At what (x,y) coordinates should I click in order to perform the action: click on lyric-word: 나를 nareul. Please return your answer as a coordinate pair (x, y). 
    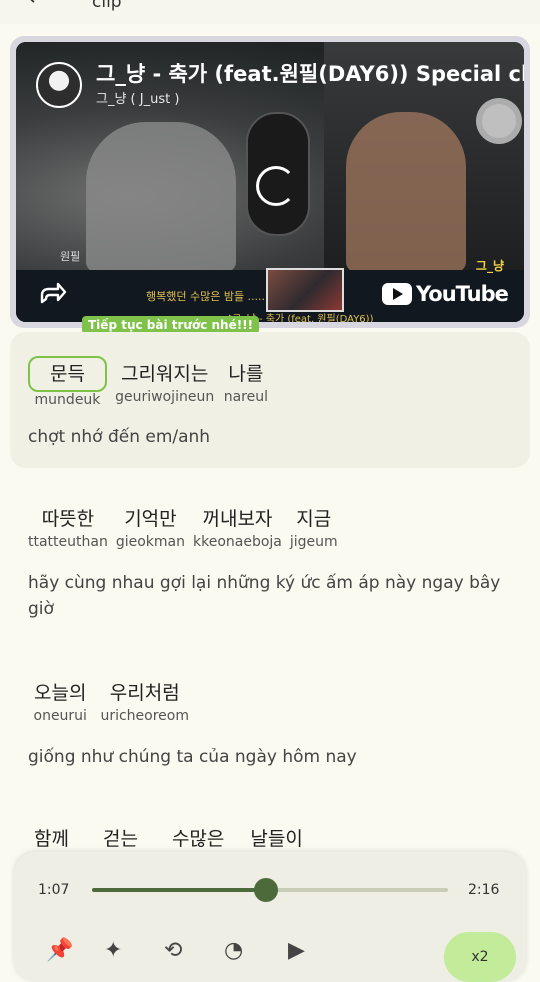
    Looking at the image, I should click on (245, 383).